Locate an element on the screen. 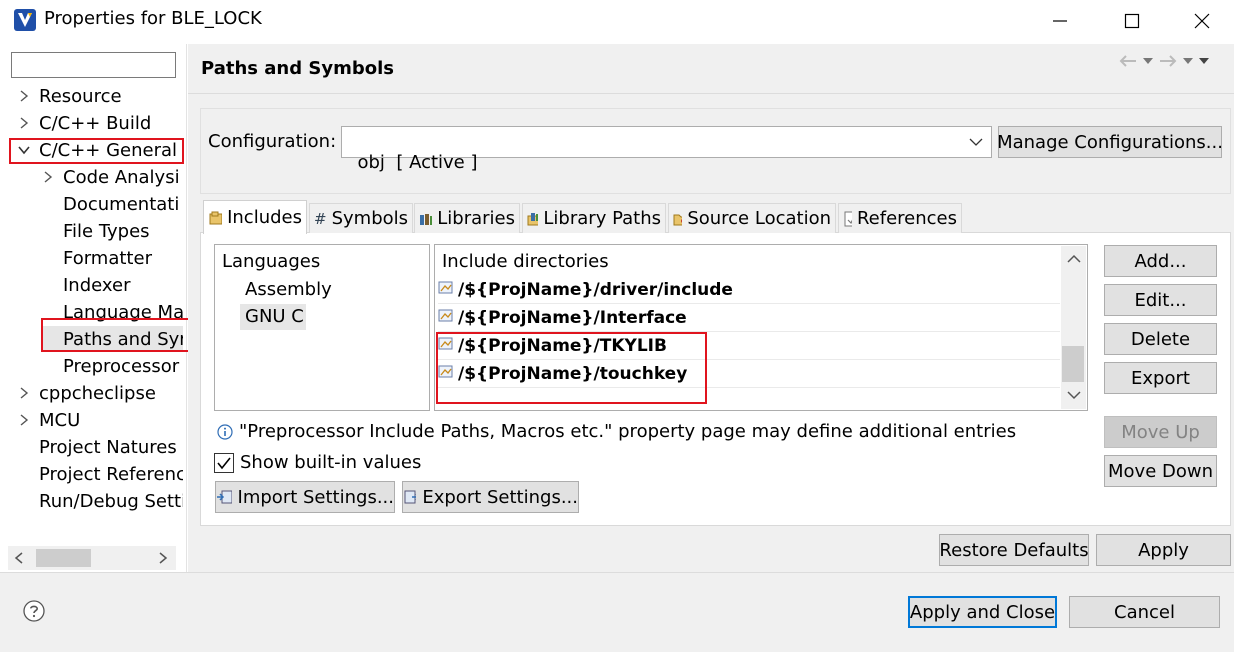  help-icon is located at coordinates (34, 611).